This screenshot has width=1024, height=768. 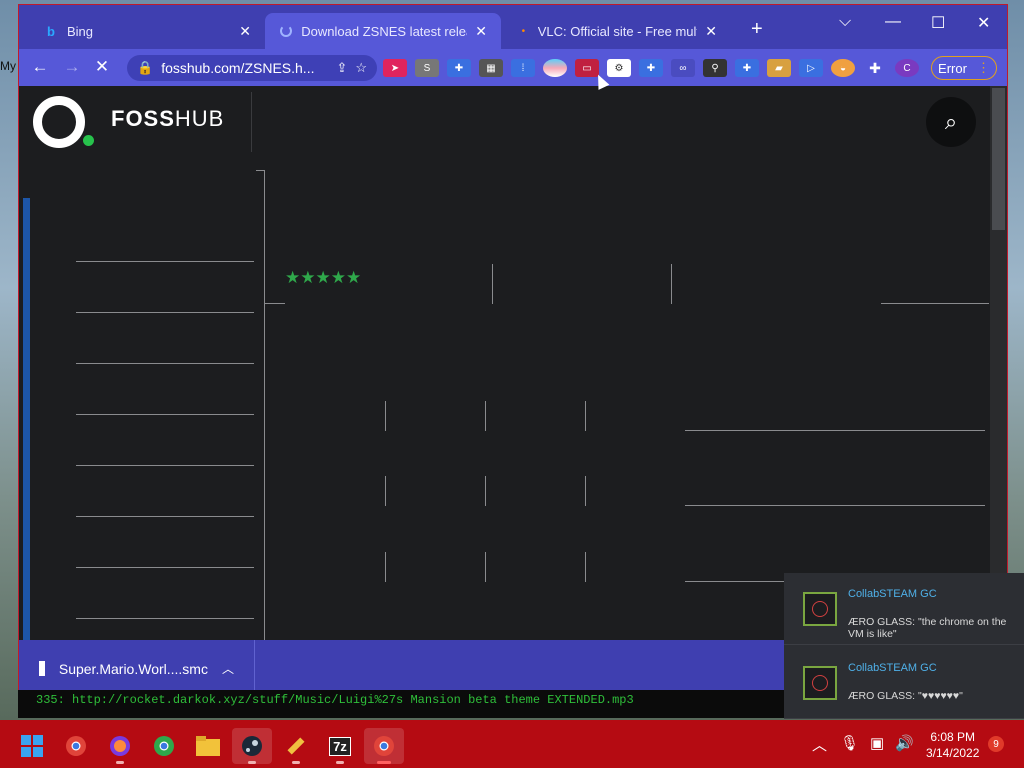 What do you see at coordinates (88, 140) in the screenshot?
I see `logo-dot-icon` at bounding box center [88, 140].